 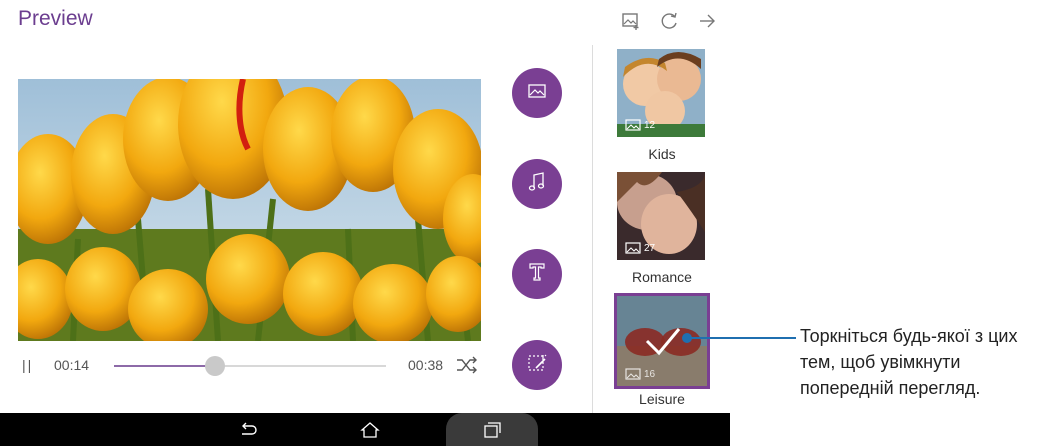 I want to click on back-icon, so click(x=248, y=429).